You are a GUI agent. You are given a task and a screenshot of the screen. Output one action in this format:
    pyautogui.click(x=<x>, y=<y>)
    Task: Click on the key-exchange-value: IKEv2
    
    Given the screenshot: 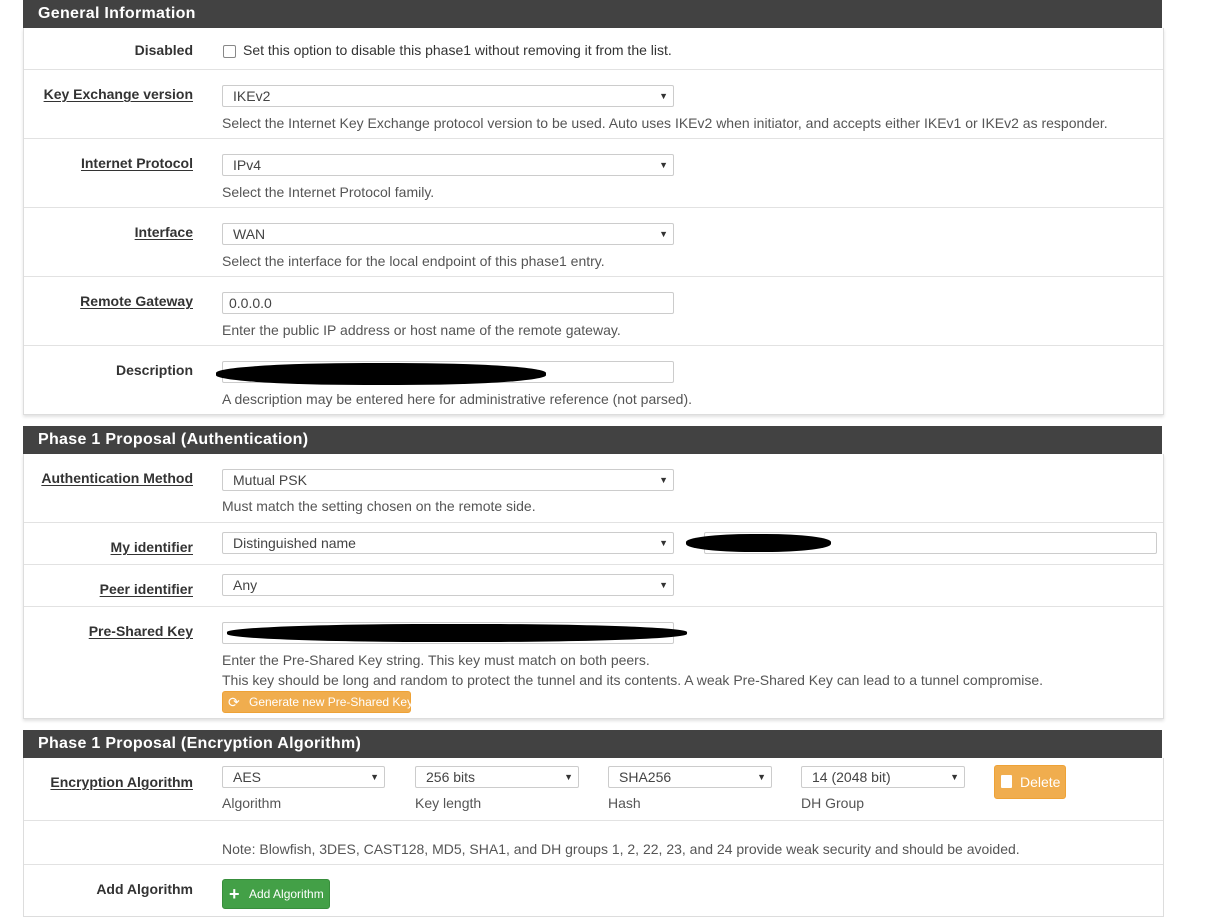 What is the action you would take?
    pyautogui.click(x=252, y=96)
    